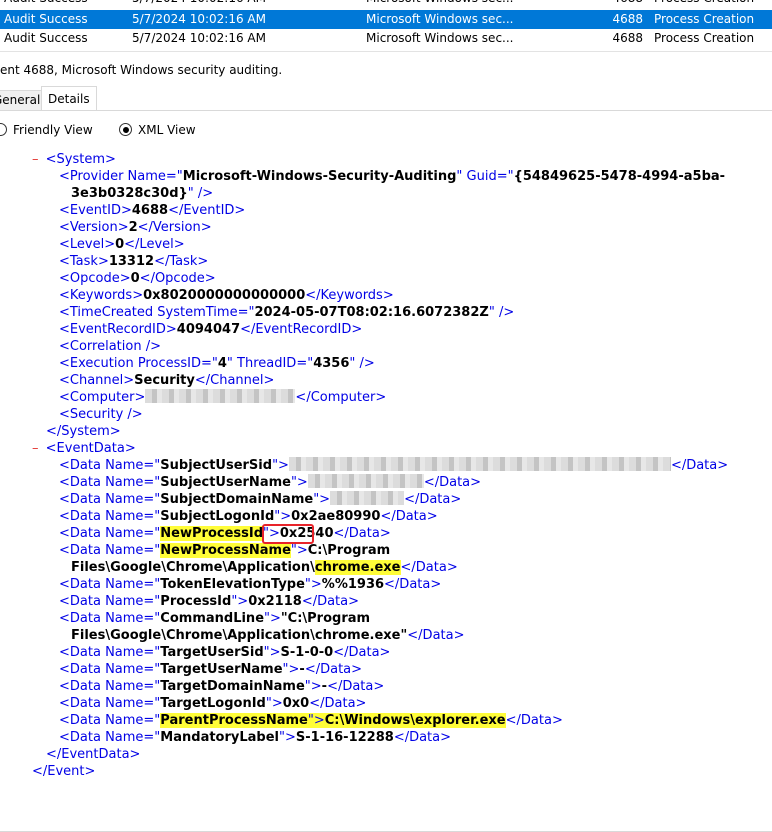 The image size is (772, 832). What do you see at coordinates (97, 380) in the screenshot?
I see `tag: <Channel>` at bounding box center [97, 380].